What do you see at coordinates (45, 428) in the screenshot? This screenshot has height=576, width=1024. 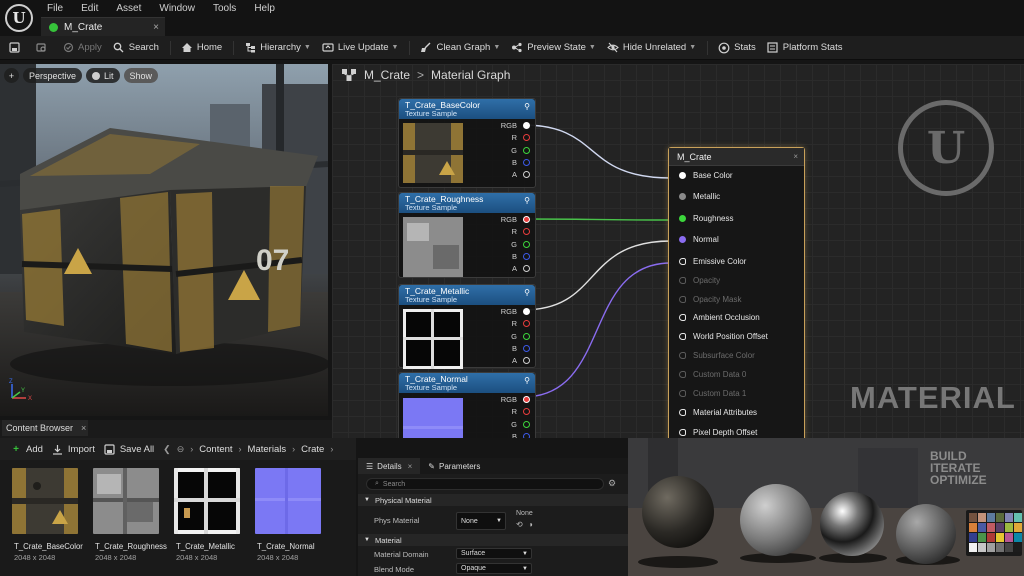 I see `content-browser-tab: Content Browser ×` at bounding box center [45, 428].